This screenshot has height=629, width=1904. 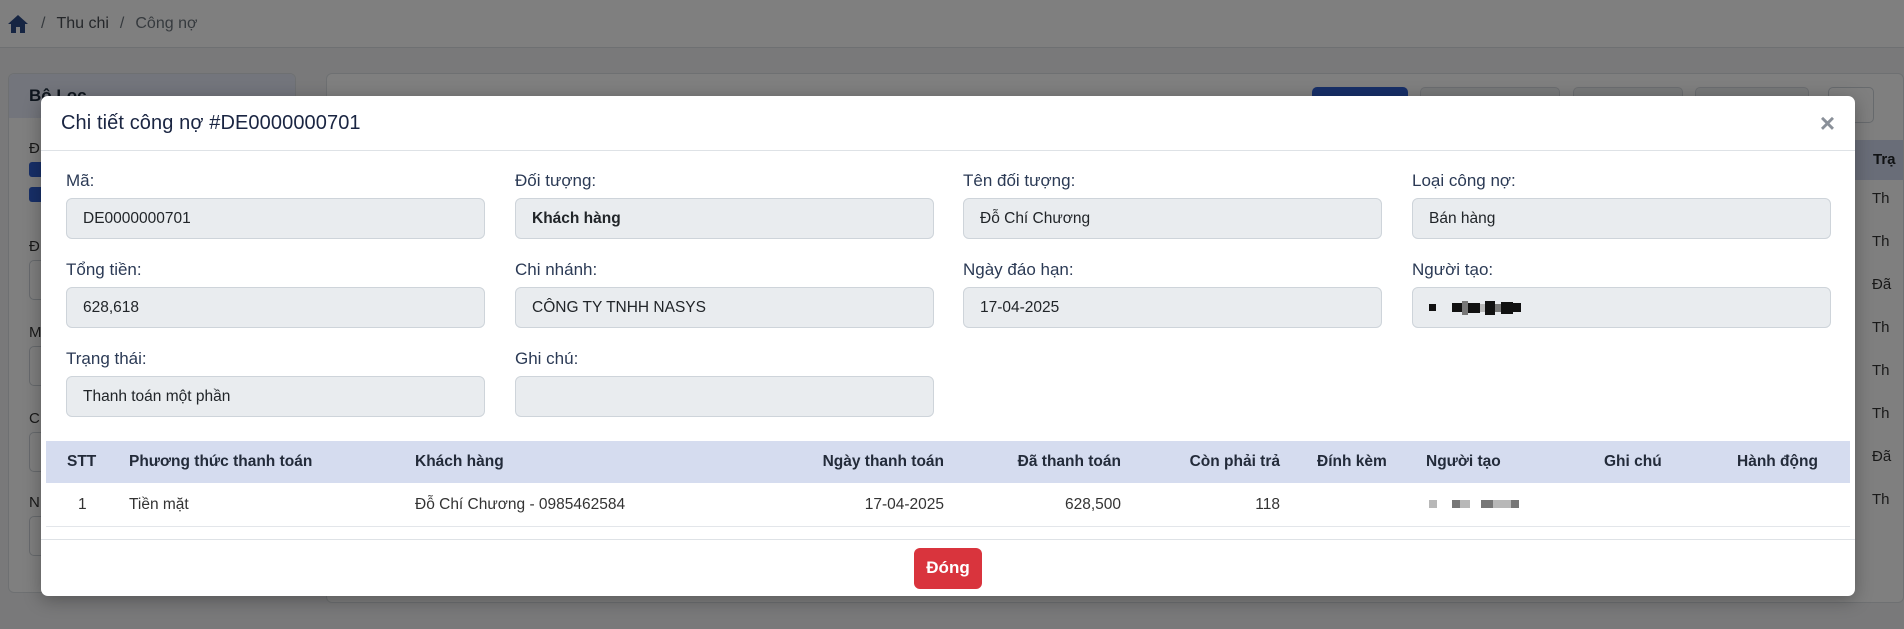 I want to click on field-label: Tên đối tượng:, so click(x=1019, y=180).